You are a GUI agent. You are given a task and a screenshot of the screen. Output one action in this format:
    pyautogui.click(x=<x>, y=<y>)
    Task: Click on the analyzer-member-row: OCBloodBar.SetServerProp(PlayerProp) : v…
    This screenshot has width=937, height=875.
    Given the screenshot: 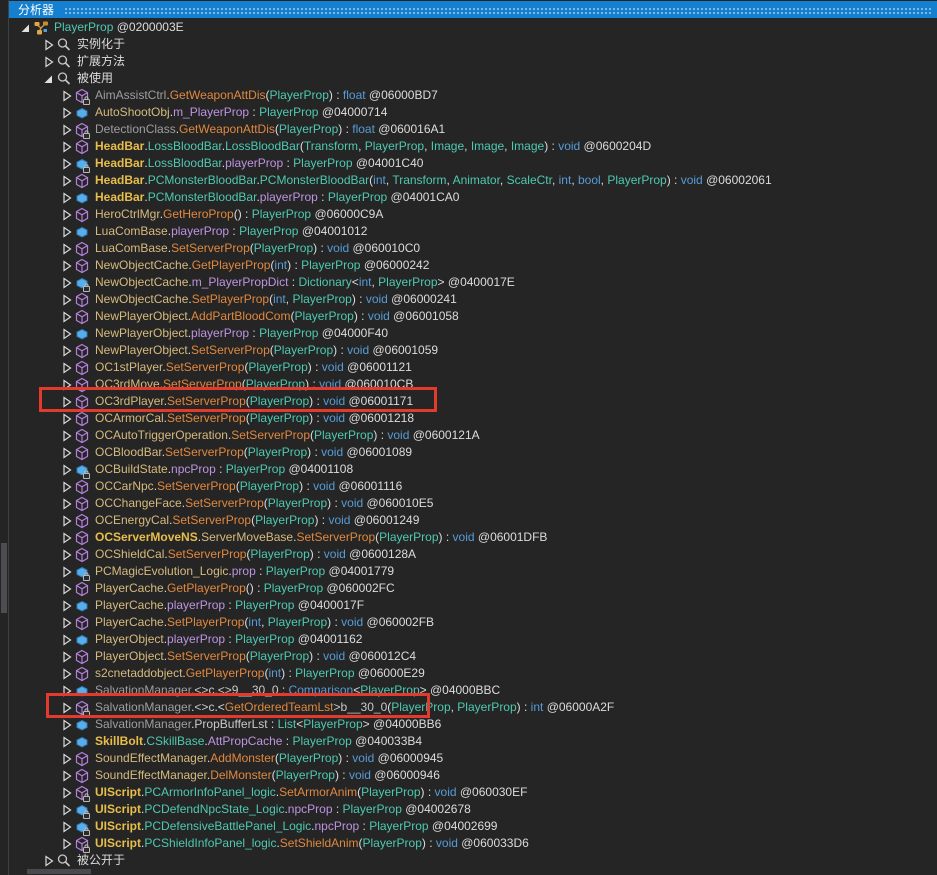 What is the action you would take?
    pyautogui.click(x=473, y=452)
    